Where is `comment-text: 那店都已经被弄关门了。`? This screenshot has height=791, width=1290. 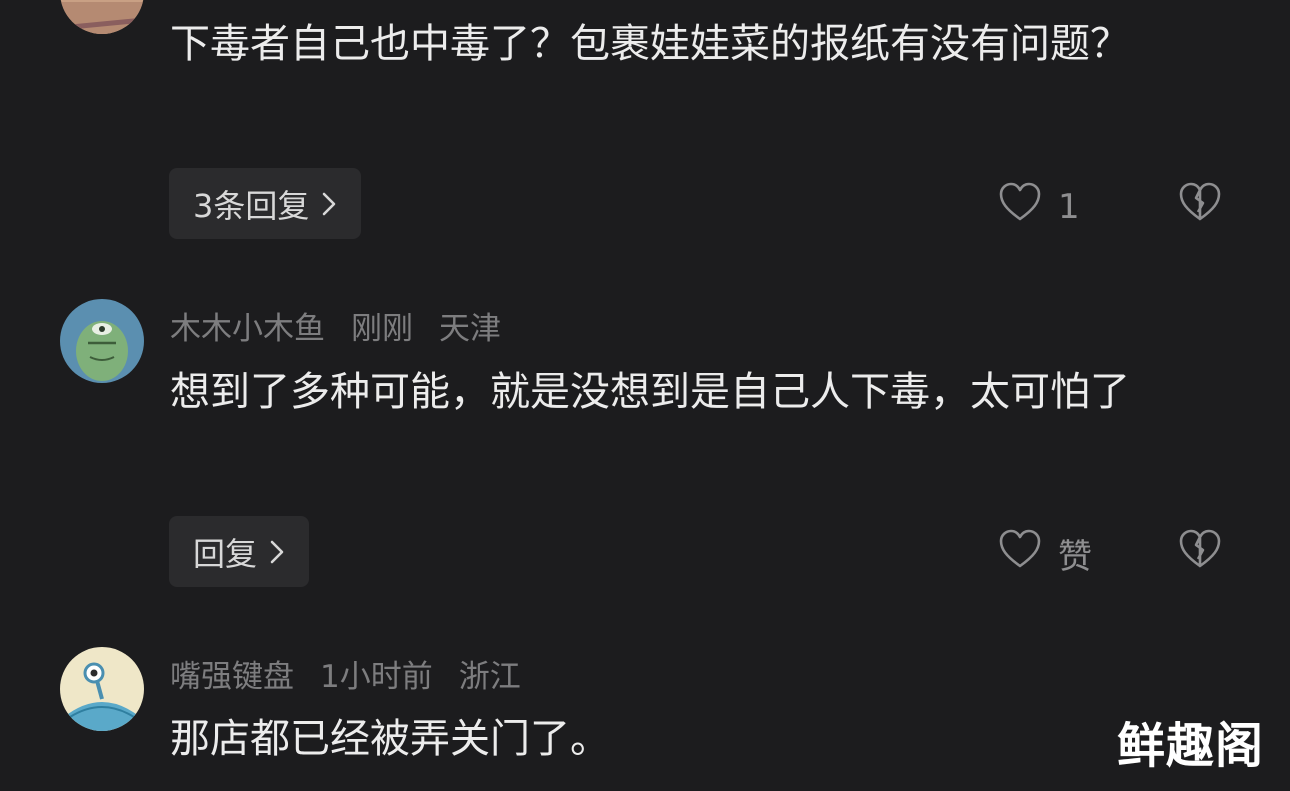 comment-text: 那店都已经被弄关门了。 is located at coordinates (390, 739).